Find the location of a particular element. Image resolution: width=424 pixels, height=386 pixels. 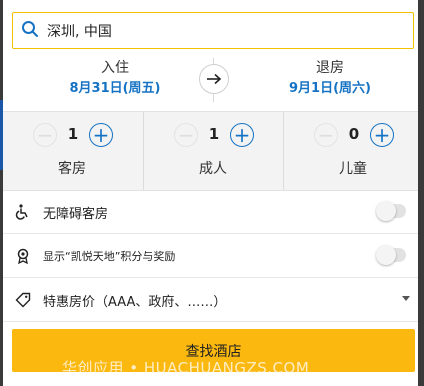

rooms-label: 客房 is located at coordinates (72, 169).